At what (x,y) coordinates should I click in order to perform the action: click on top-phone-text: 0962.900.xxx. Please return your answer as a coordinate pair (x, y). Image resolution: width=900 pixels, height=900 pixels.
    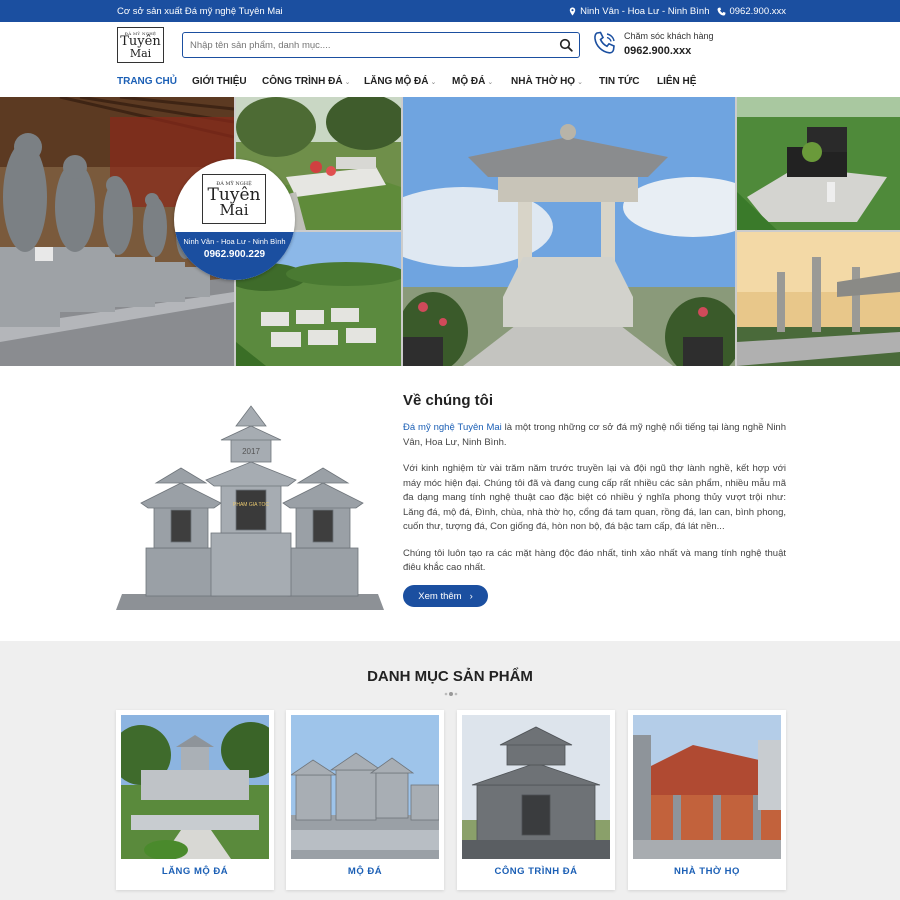
    Looking at the image, I should click on (757, 11).